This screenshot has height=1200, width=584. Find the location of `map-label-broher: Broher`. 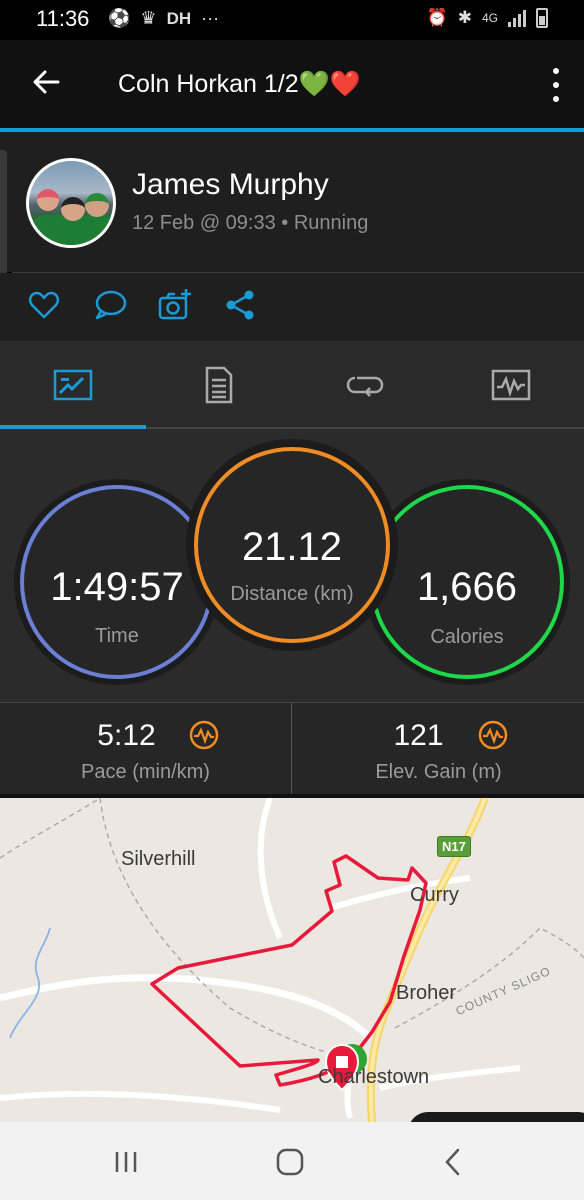

map-label-broher: Broher is located at coordinates (426, 993).